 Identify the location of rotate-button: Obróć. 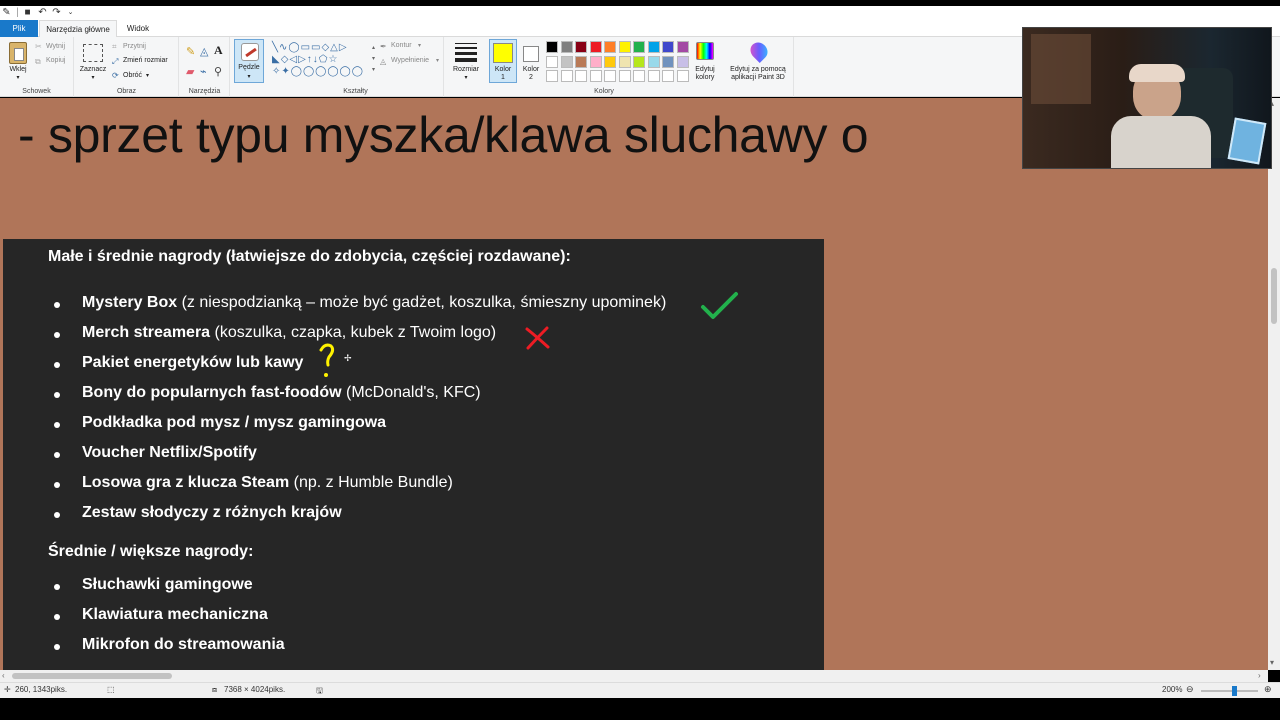
(132, 75).